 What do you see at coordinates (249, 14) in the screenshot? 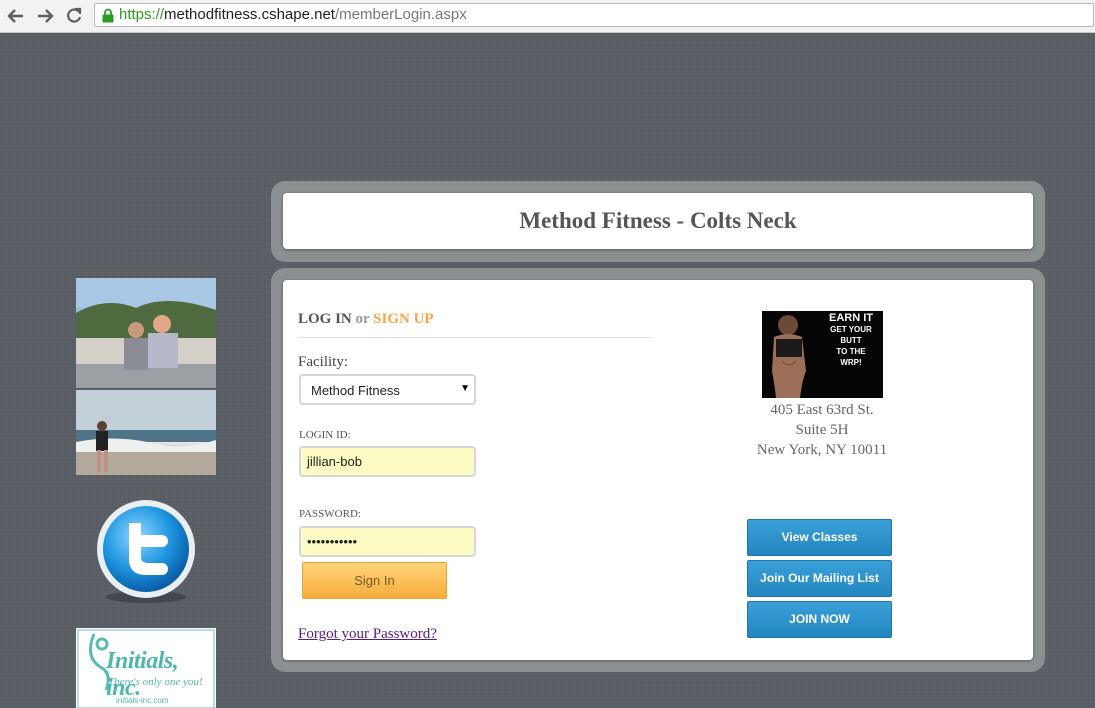
I see `url-host: methodfitness.cshape.net` at bounding box center [249, 14].